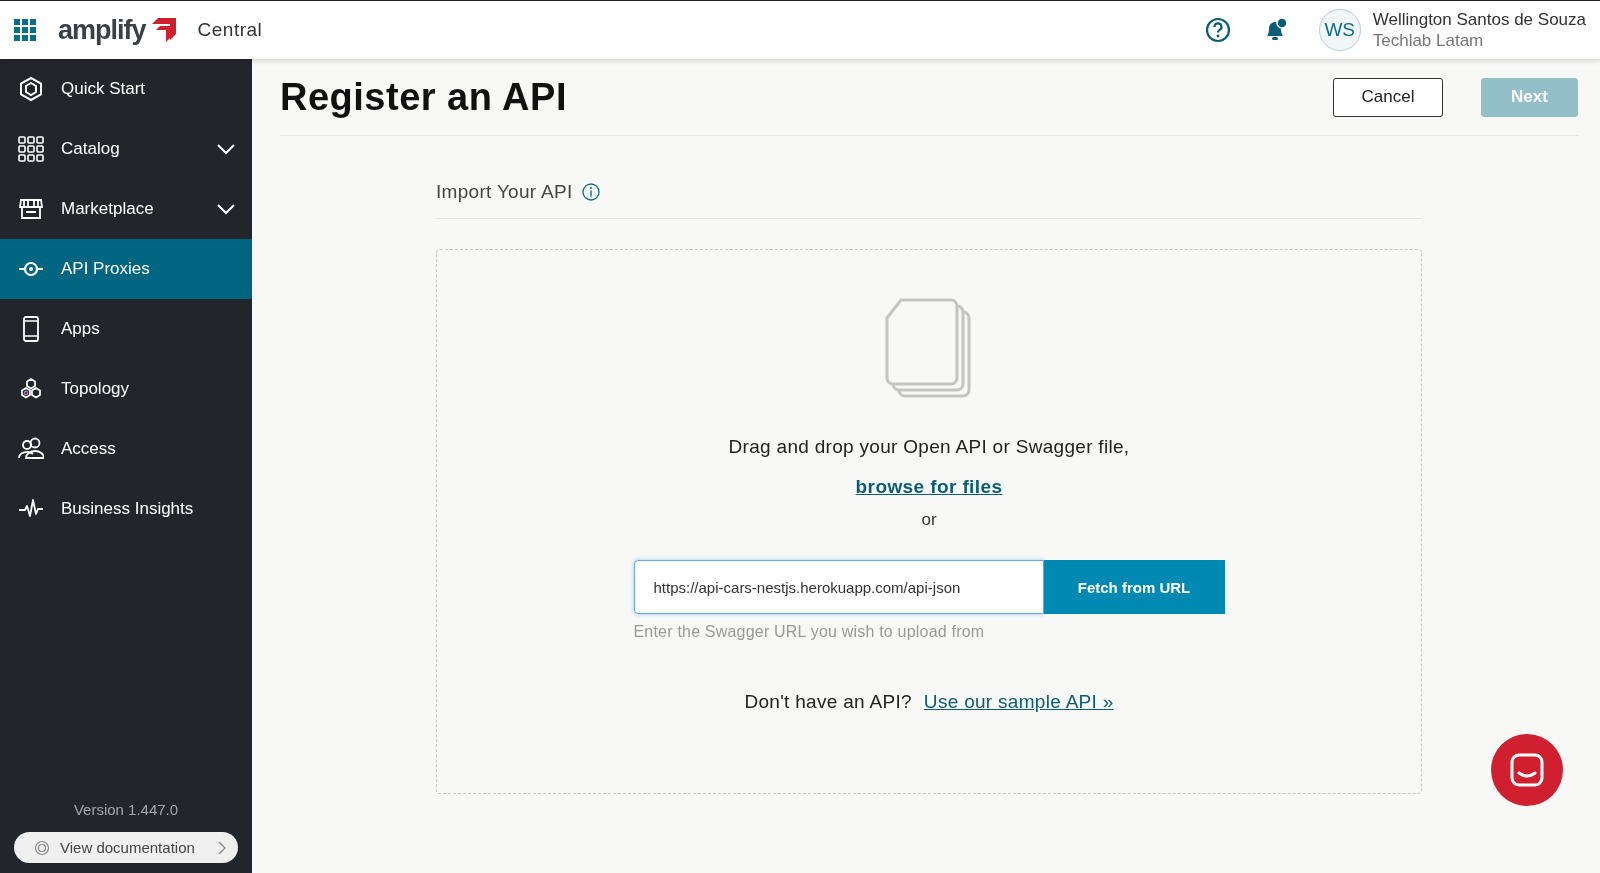  Describe the element at coordinates (1217, 30) in the screenshot. I see `help-icon` at that location.